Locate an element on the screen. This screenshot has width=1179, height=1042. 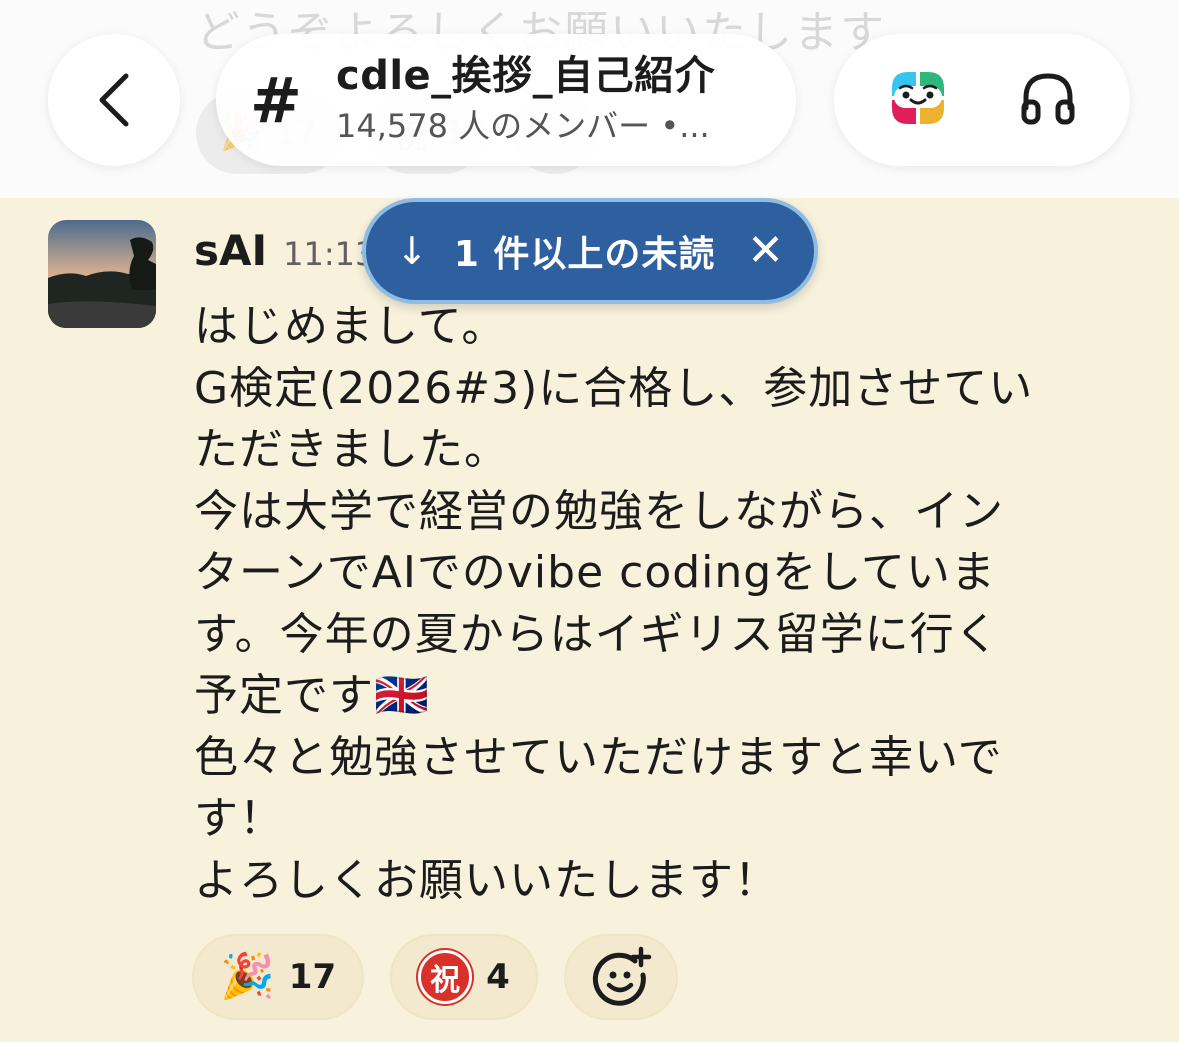
reaction-count: 4 is located at coordinates (498, 977).